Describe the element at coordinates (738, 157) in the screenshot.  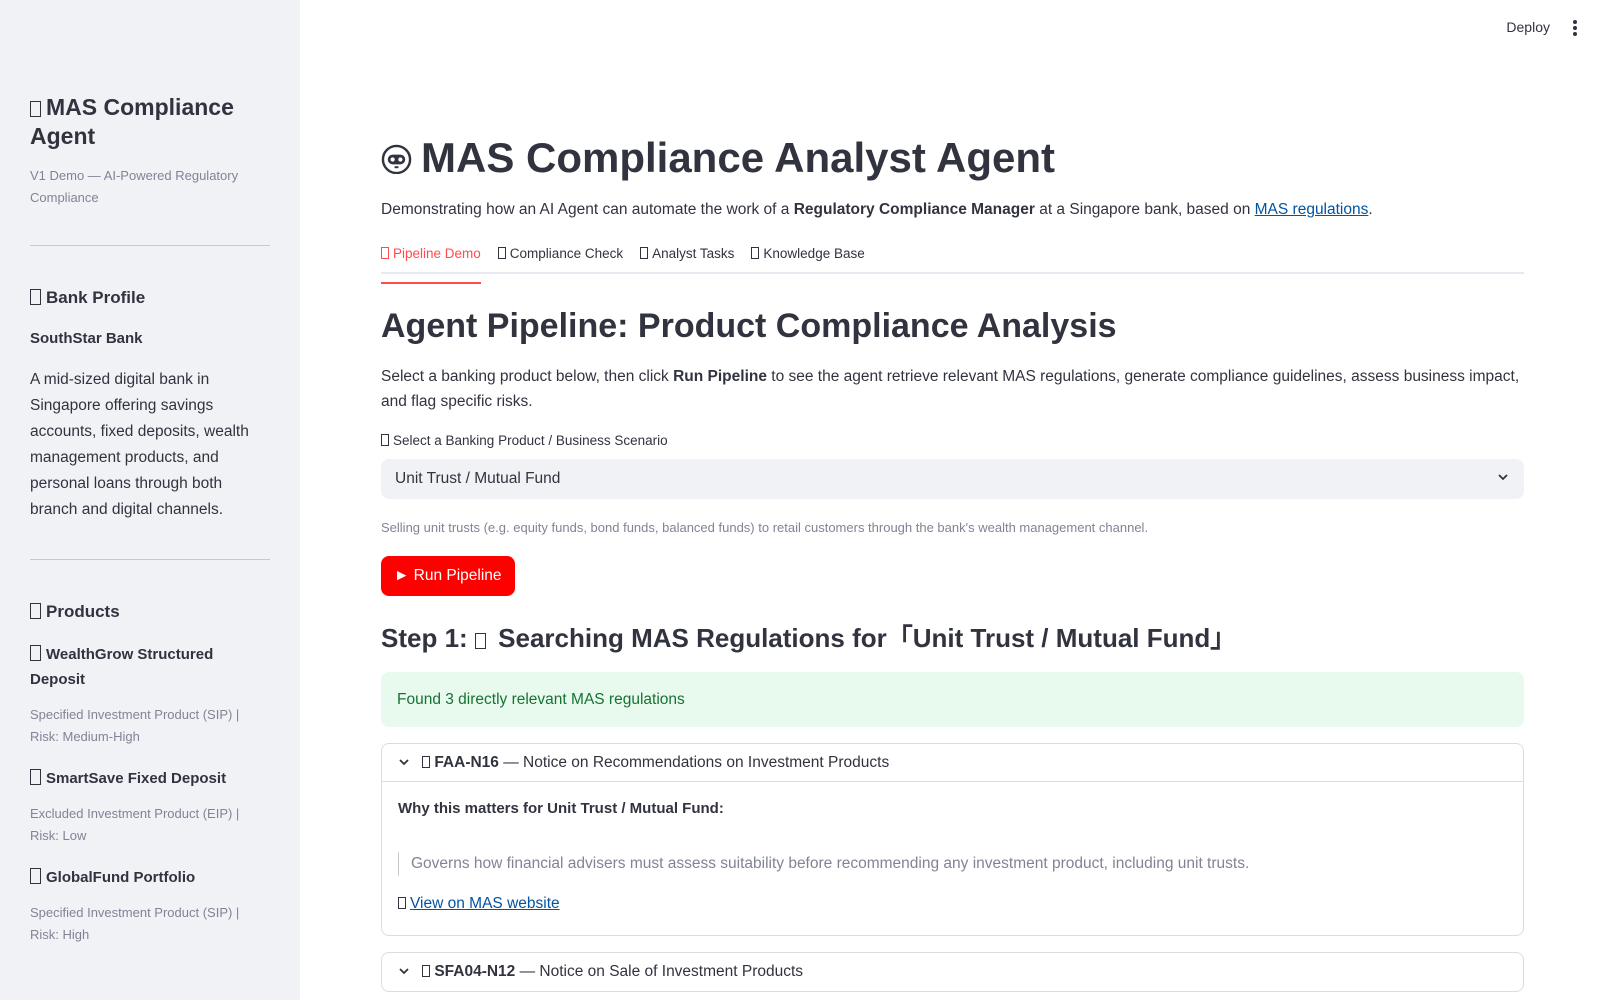
I see `page-title-text: MAS Compliance Analyst Agent` at that location.